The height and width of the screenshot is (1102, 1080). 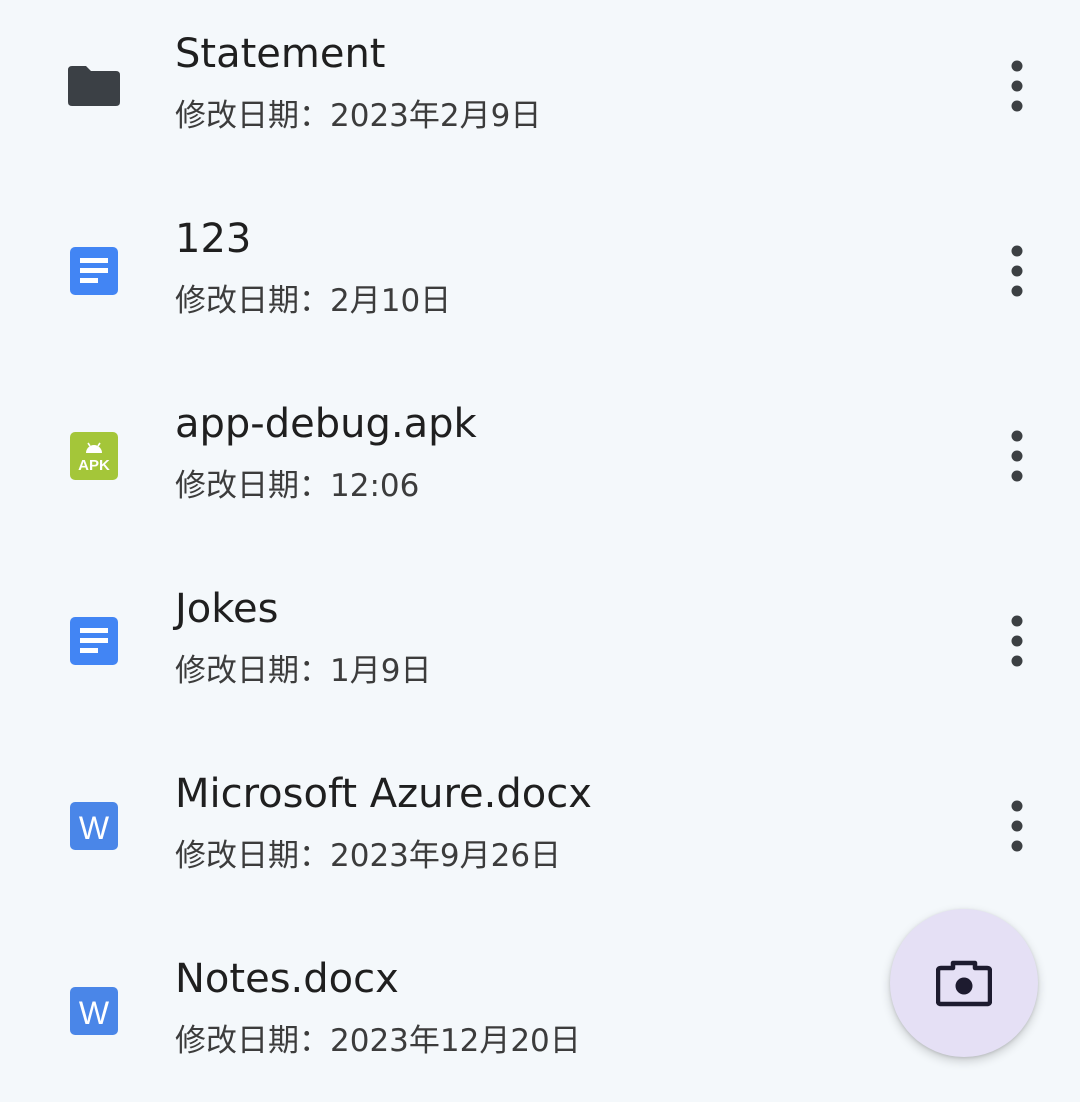 I want to click on file-modified-date: 修改日期：2023年2月9日, so click(x=358, y=116).